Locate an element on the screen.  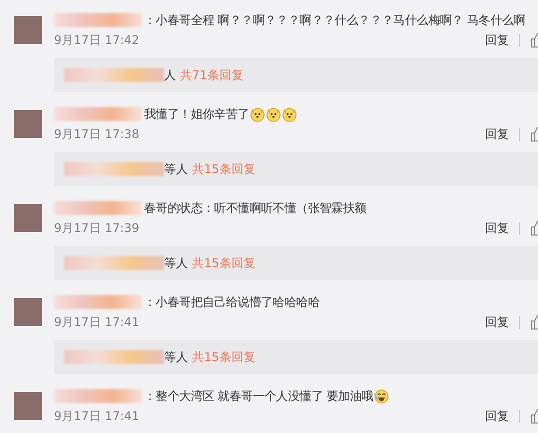
comment-text: ：小春哥把自己给说懵了哈哈哈哈 is located at coordinates (232, 302).